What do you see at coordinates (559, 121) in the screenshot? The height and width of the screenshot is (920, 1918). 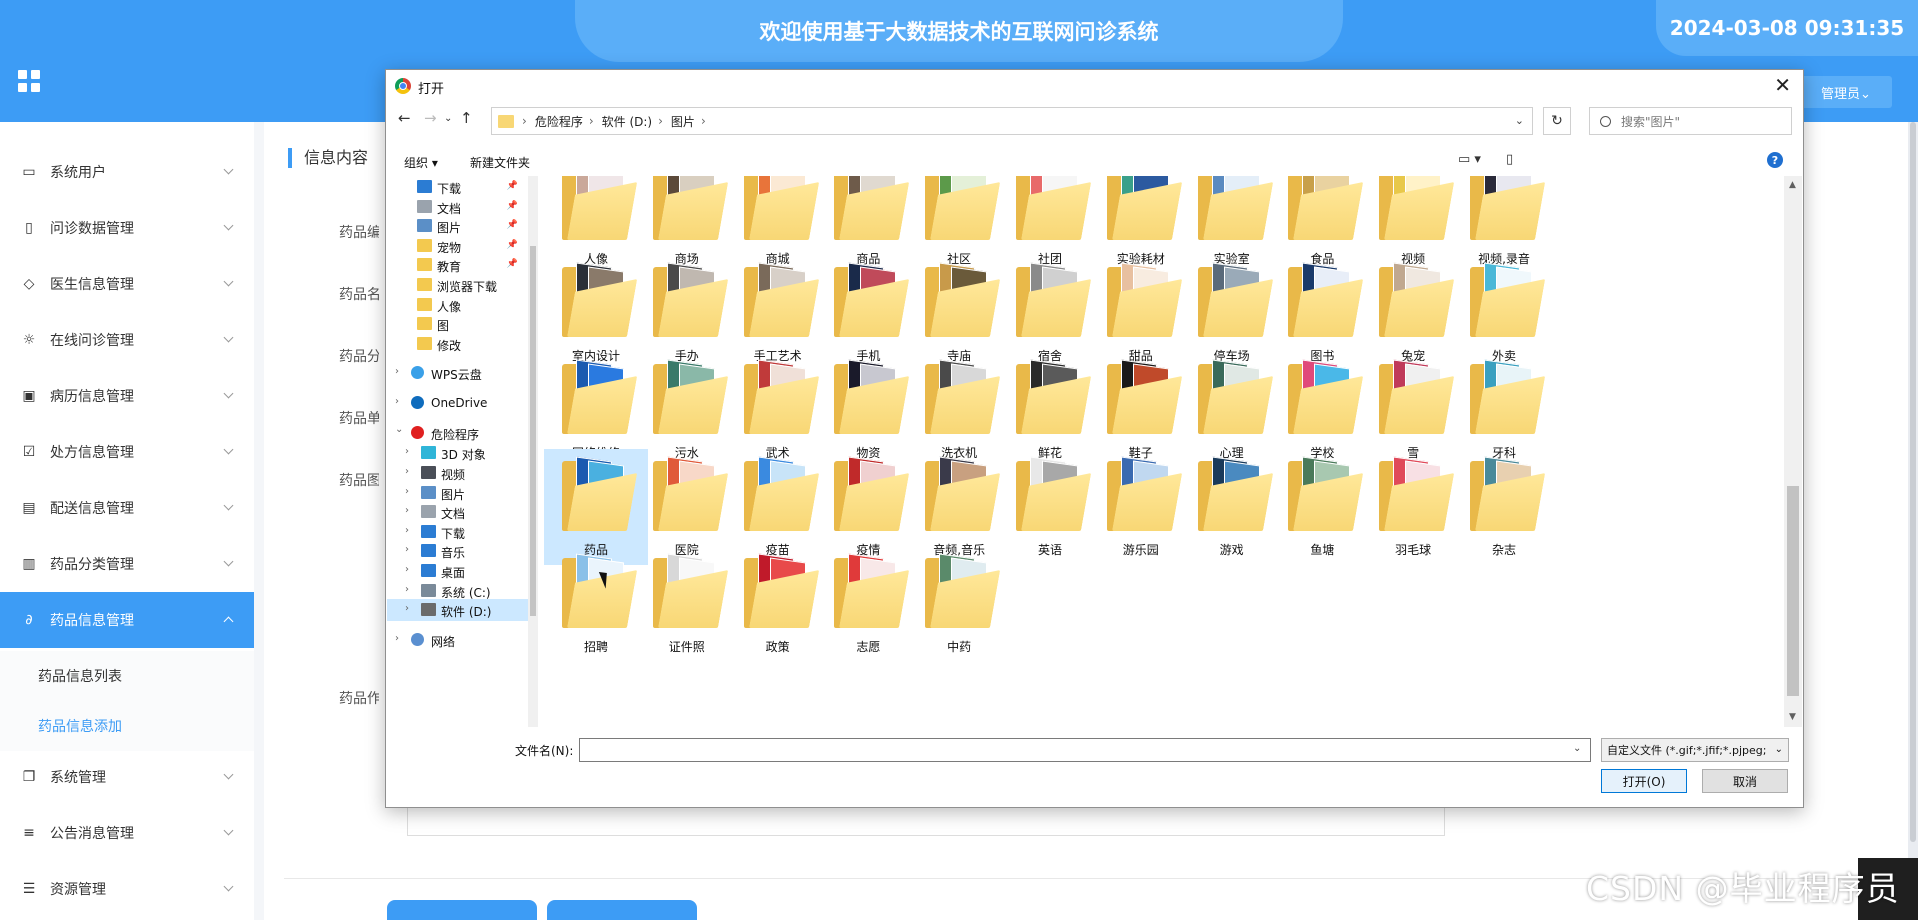 I see `breadcrumb-item: 危险程序` at bounding box center [559, 121].